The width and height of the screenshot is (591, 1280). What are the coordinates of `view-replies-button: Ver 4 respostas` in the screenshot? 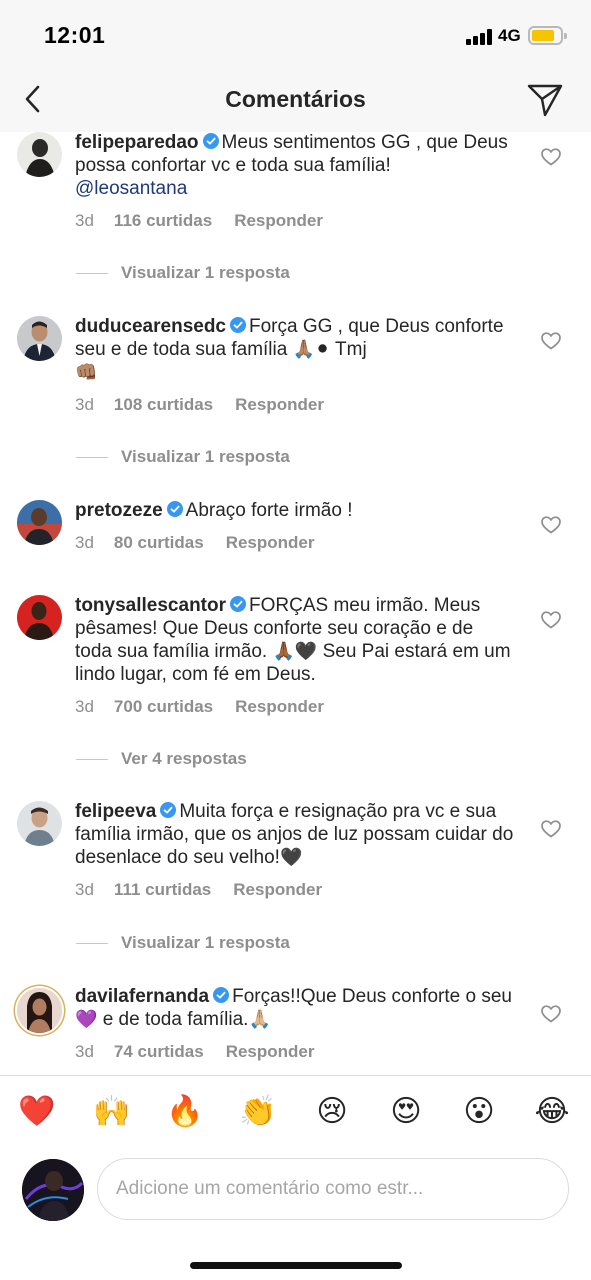 It's located at (161, 759).